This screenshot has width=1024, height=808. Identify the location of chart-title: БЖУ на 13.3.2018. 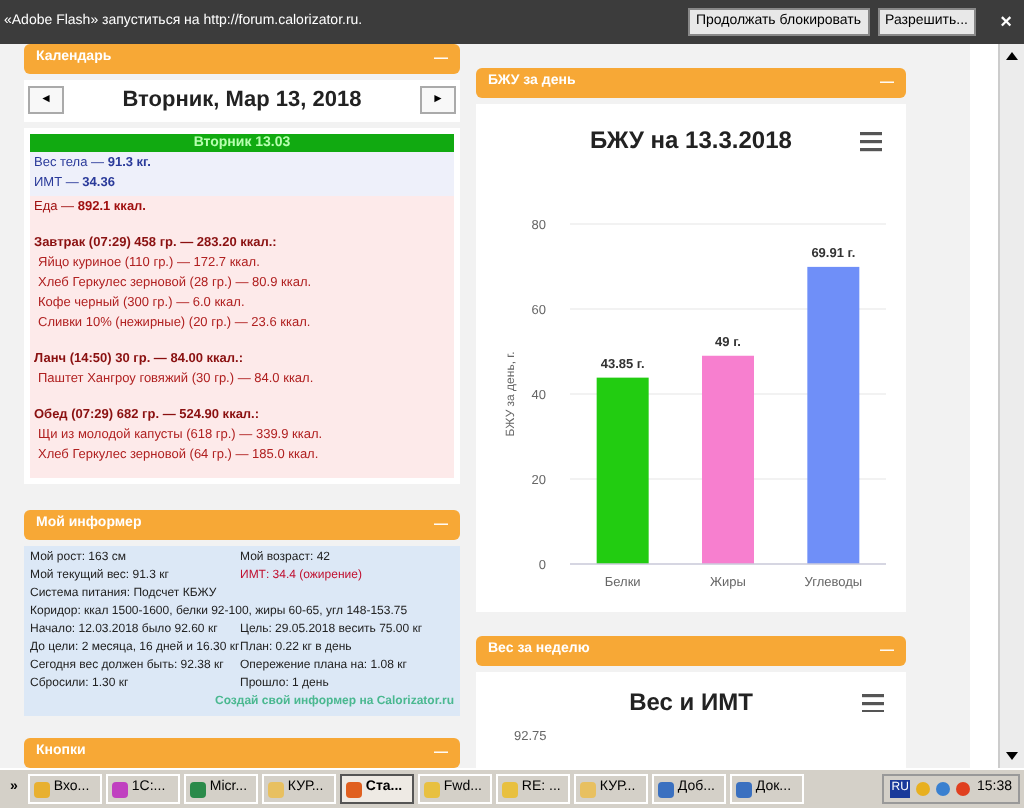
(691, 140).